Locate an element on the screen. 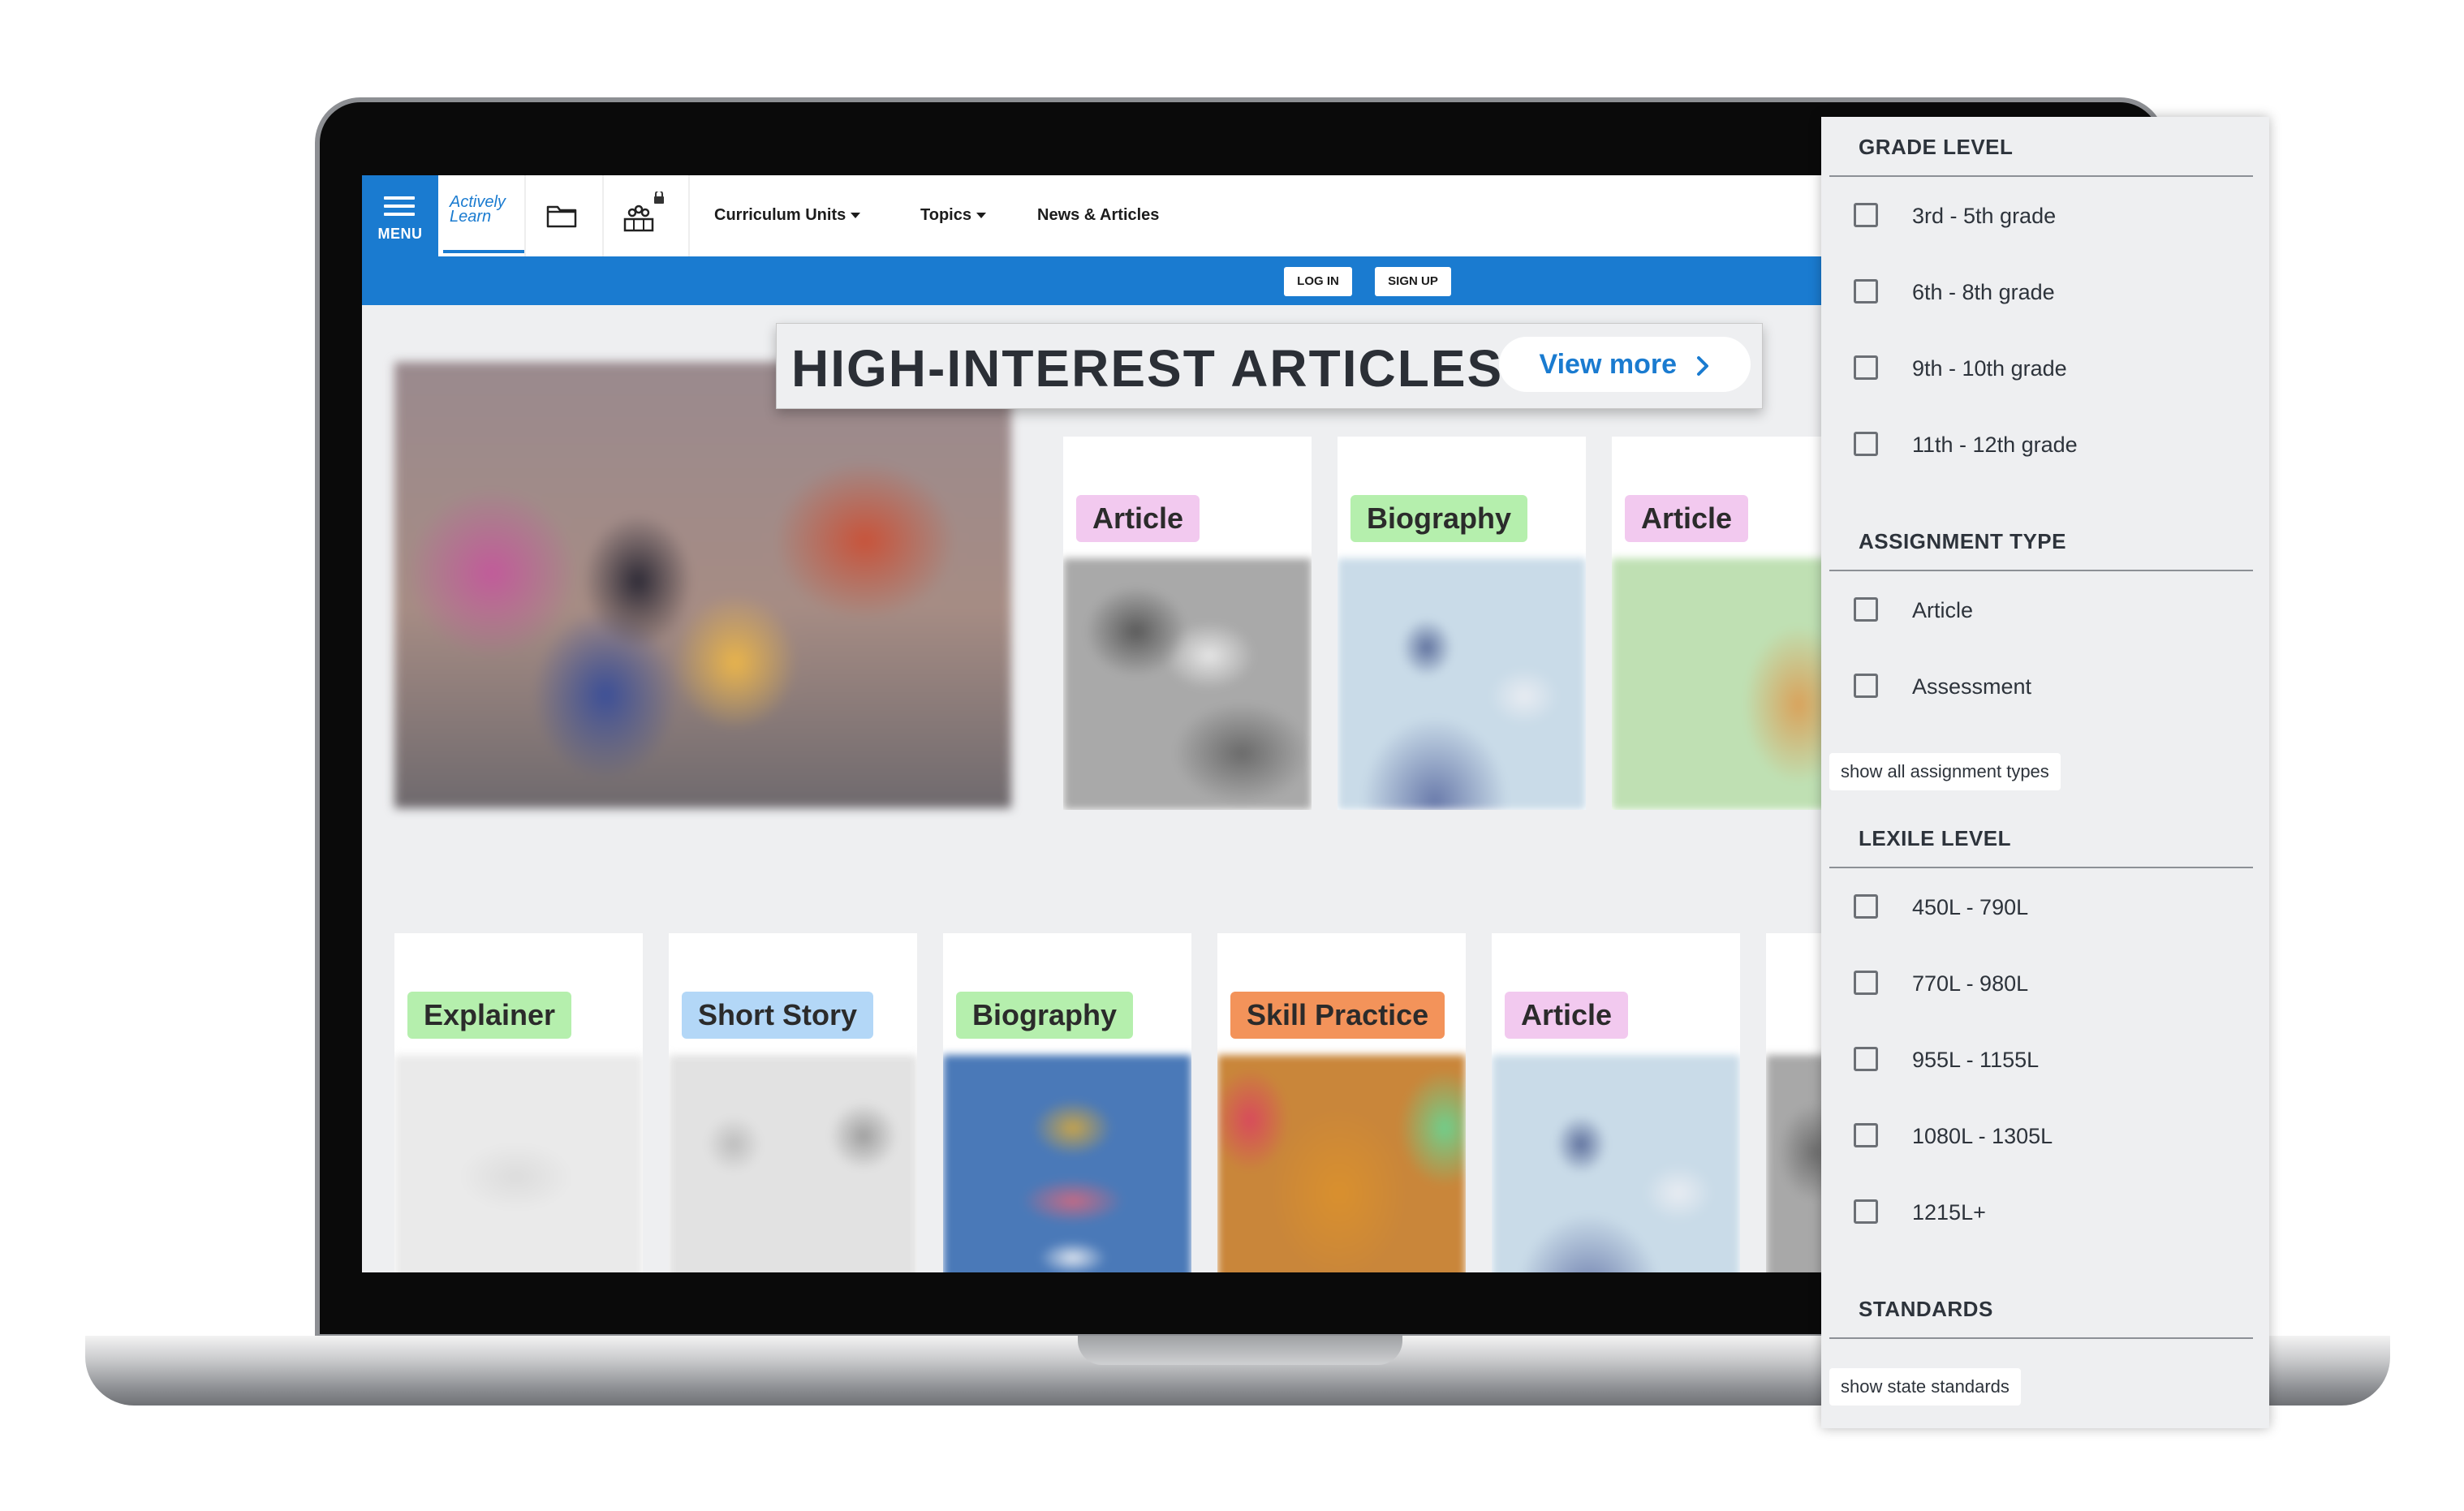 Image resolution: width=2464 pixels, height=1511 pixels. hero-image is located at coordinates (703, 585).